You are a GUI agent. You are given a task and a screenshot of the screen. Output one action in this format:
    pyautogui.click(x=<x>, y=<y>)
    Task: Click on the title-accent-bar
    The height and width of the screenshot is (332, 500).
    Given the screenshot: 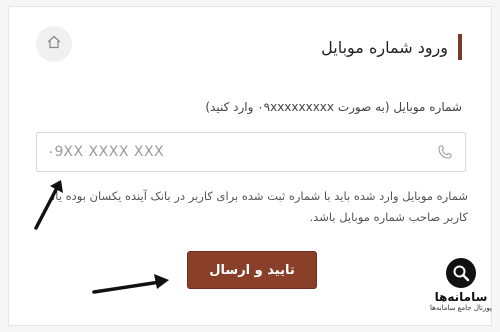 What is the action you would take?
    pyautogui.click(x=460, y=47)
    